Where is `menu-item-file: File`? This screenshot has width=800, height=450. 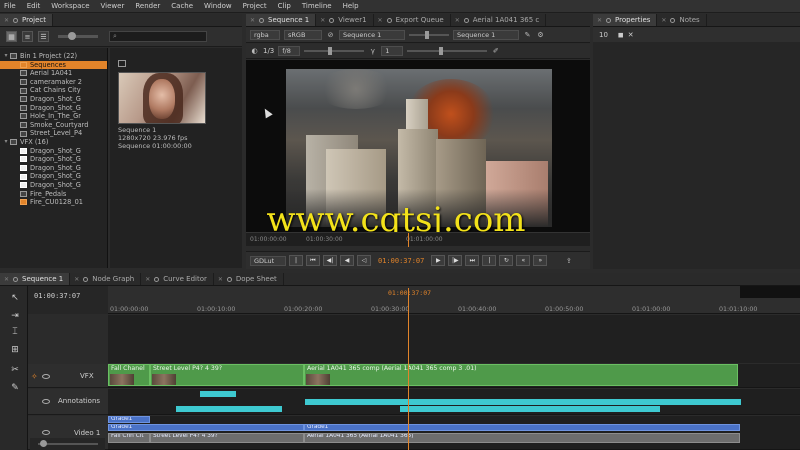 menu-item-file: File is located at coordinates (10, 6).